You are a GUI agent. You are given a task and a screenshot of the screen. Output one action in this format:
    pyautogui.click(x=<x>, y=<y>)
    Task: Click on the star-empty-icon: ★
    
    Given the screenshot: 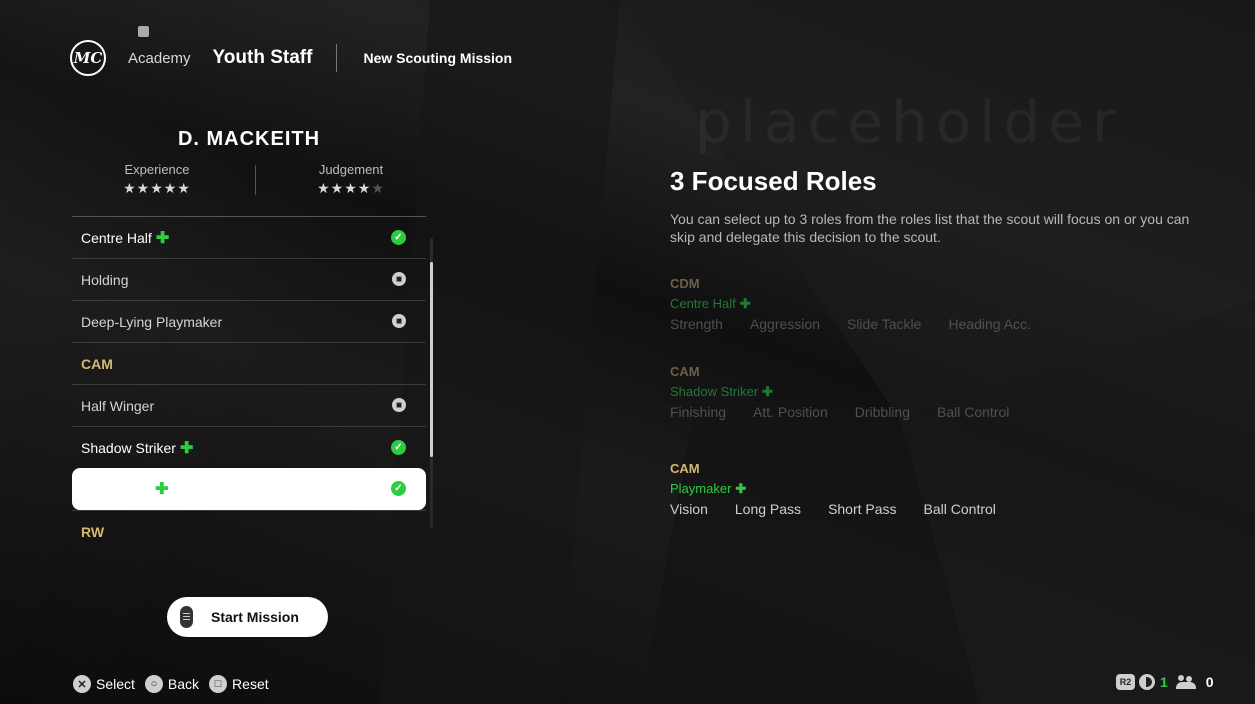 What is the action you would take?
    pyautogui.click(x=378, y=188)
    